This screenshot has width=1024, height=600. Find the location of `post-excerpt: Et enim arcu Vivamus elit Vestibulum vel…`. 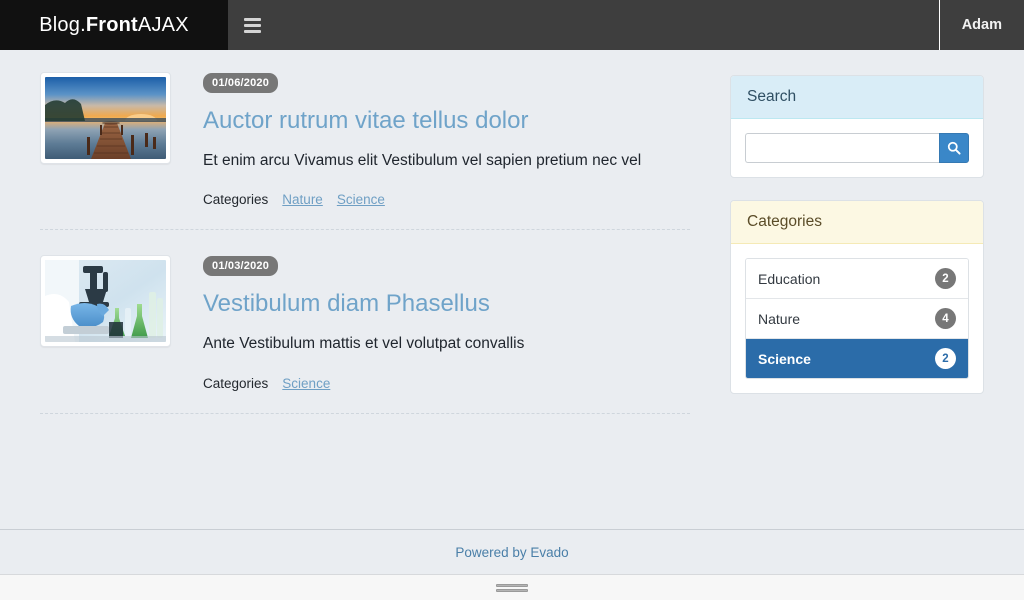

post-excerpt: Et enim arcu Vivamus elit Vestibulum vel… is located at coordinates (422, 160).